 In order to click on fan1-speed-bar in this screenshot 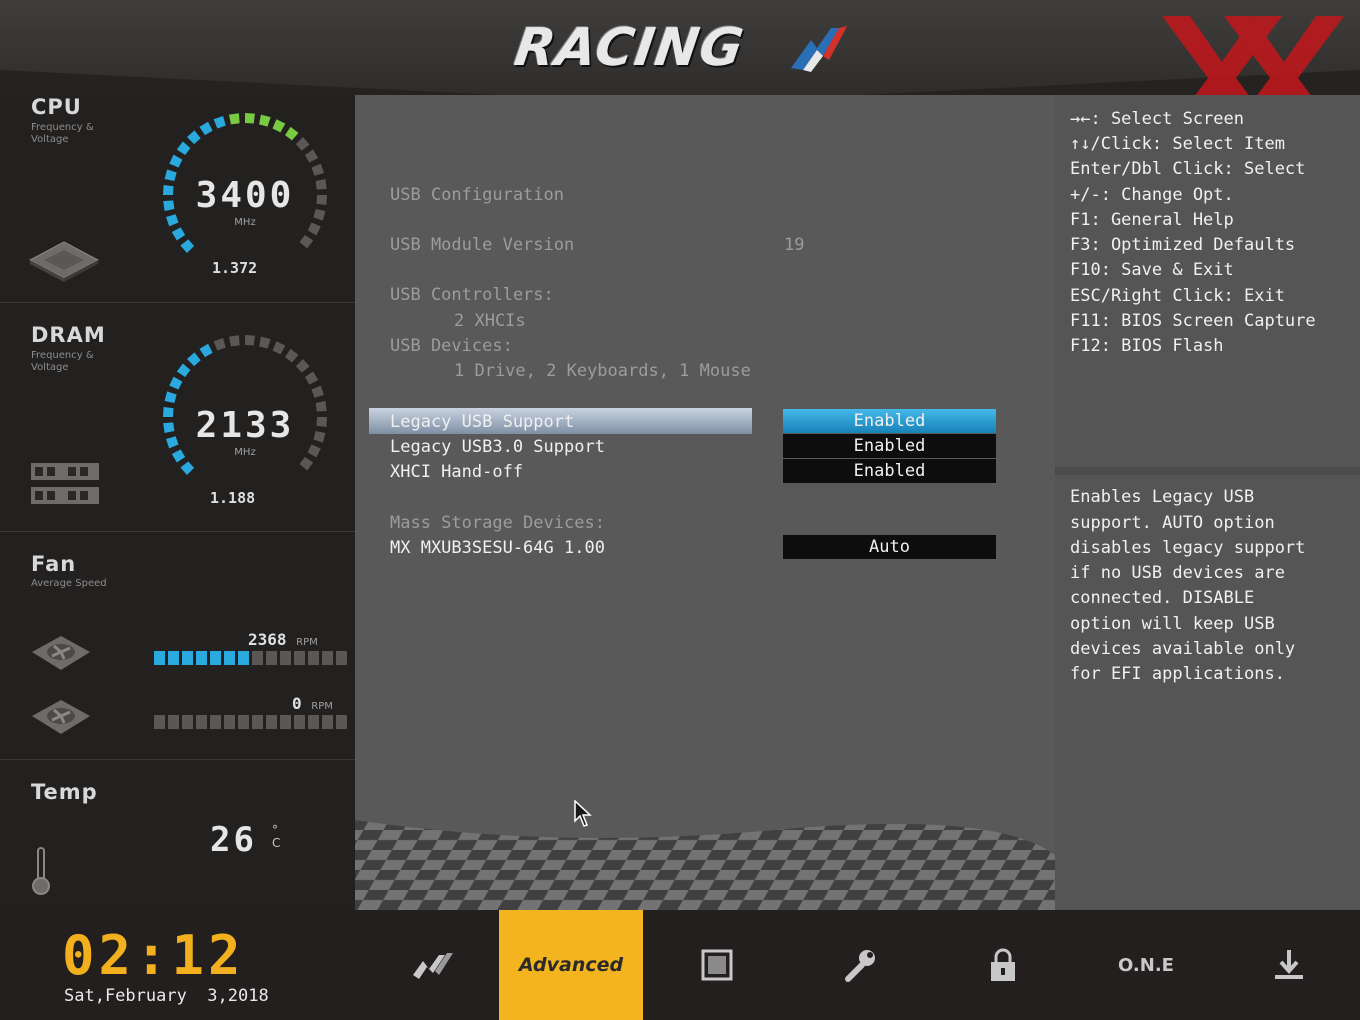, I will do `click(250, 658)`.